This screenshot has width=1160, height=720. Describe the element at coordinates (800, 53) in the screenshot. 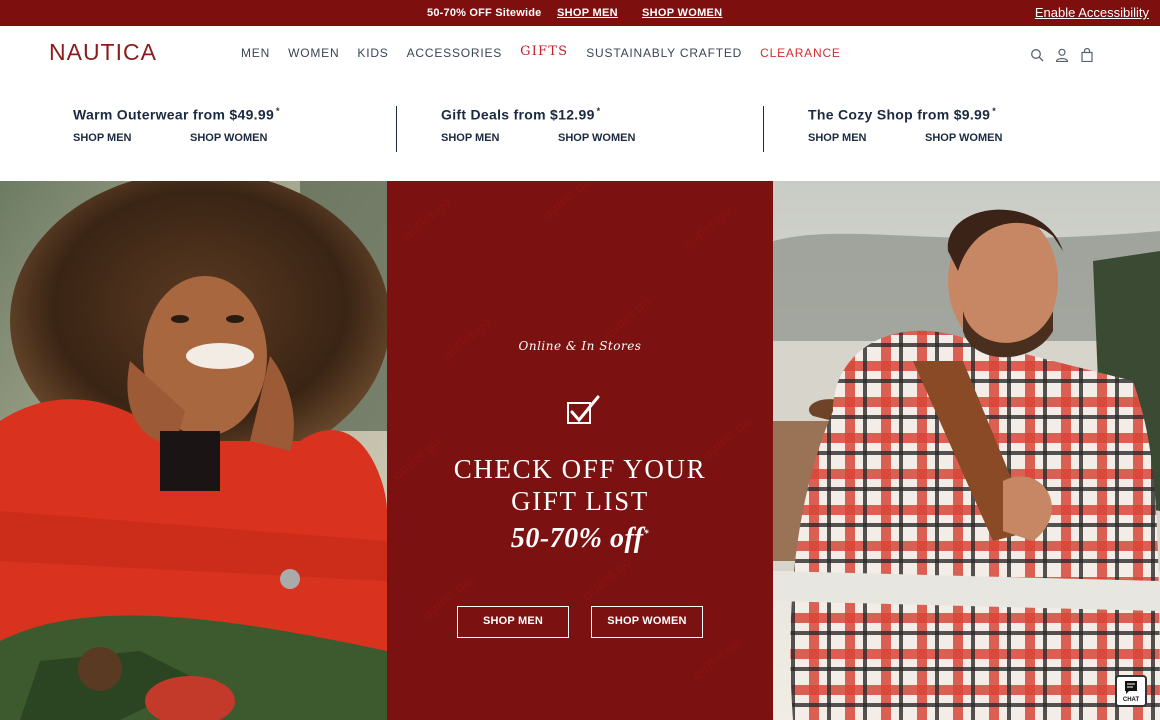

I see `nav-clearance: CLEARANCE` at that location.